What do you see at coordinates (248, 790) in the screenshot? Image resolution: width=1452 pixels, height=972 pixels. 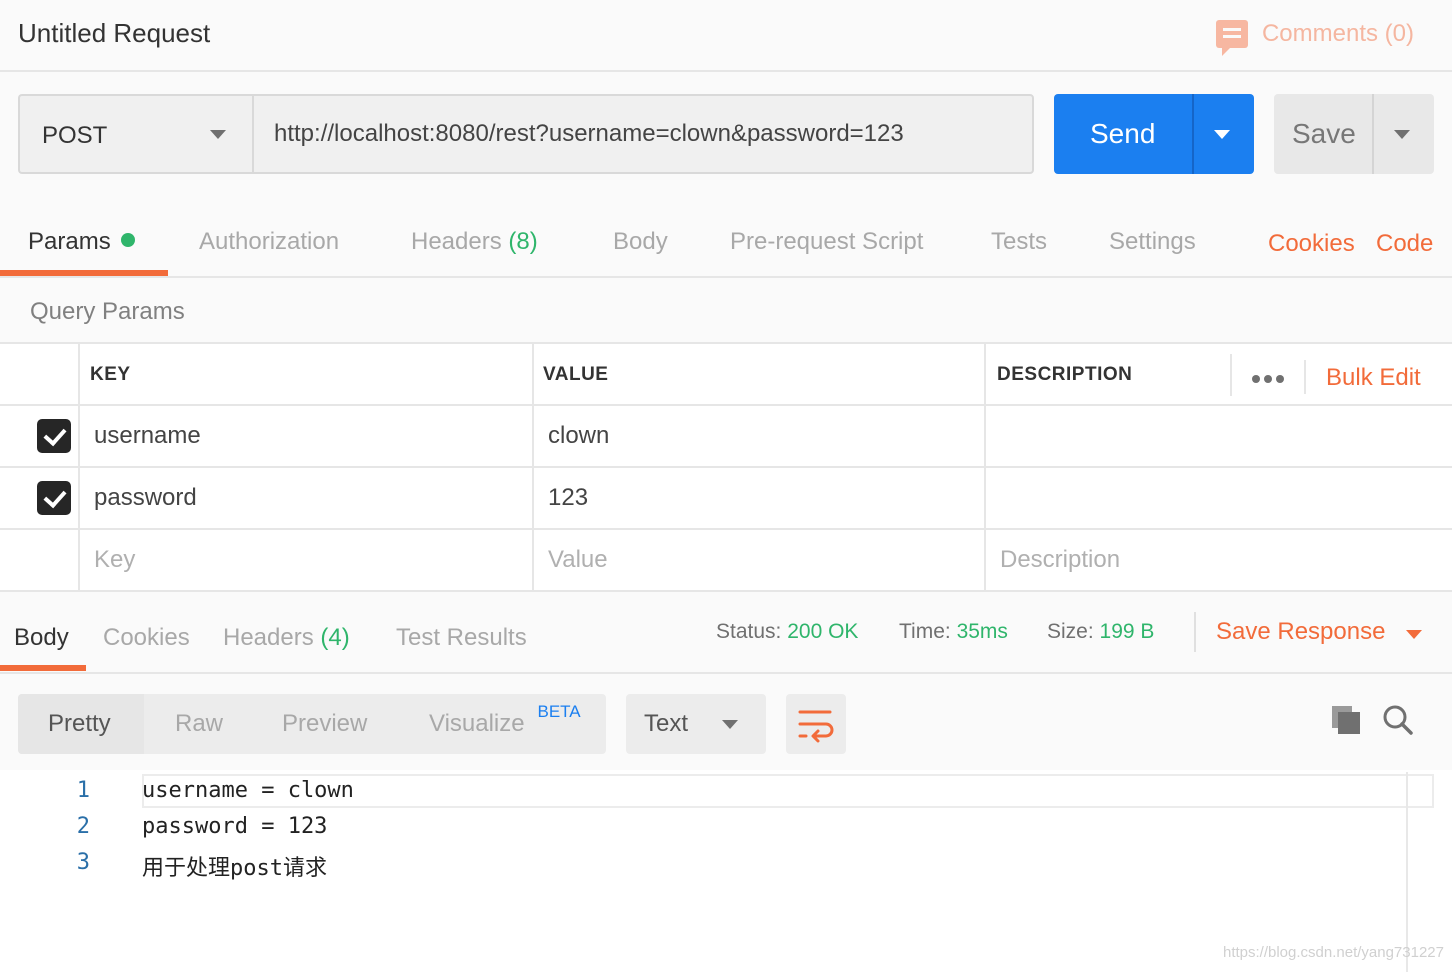 I see `code-line: username = clown` at bounding box center [248, 790].